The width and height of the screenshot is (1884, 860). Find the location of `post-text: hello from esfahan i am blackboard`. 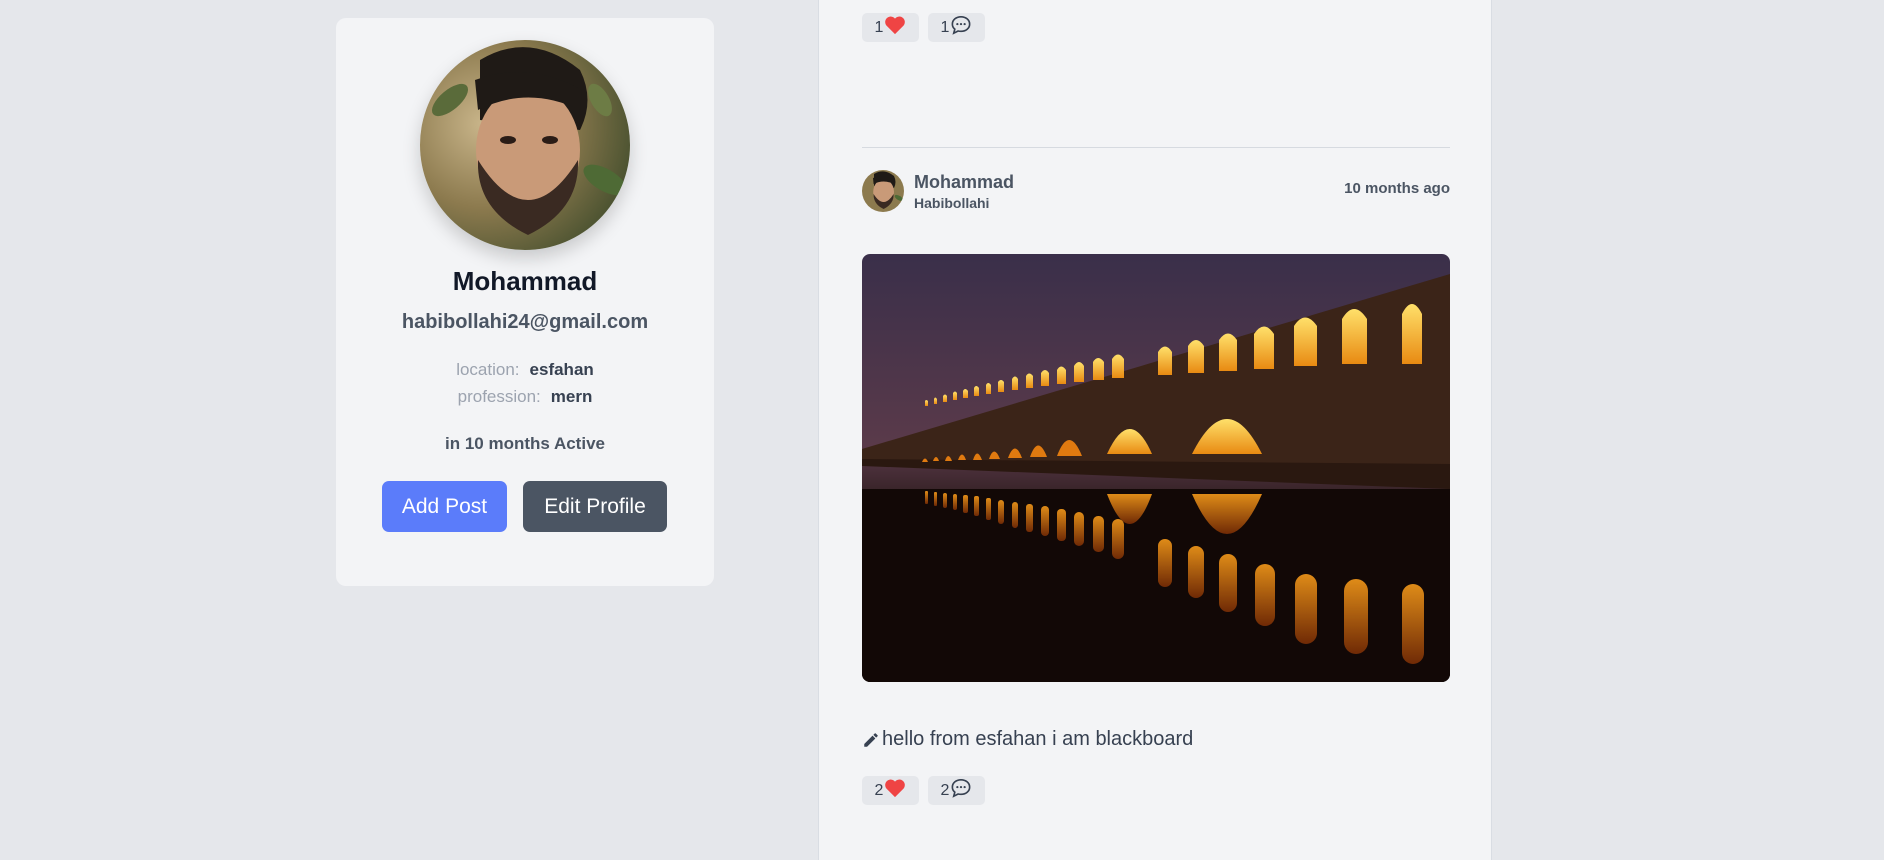

post-text: hello from esfahan i am blackboard is located at coordinates (1038, 739).